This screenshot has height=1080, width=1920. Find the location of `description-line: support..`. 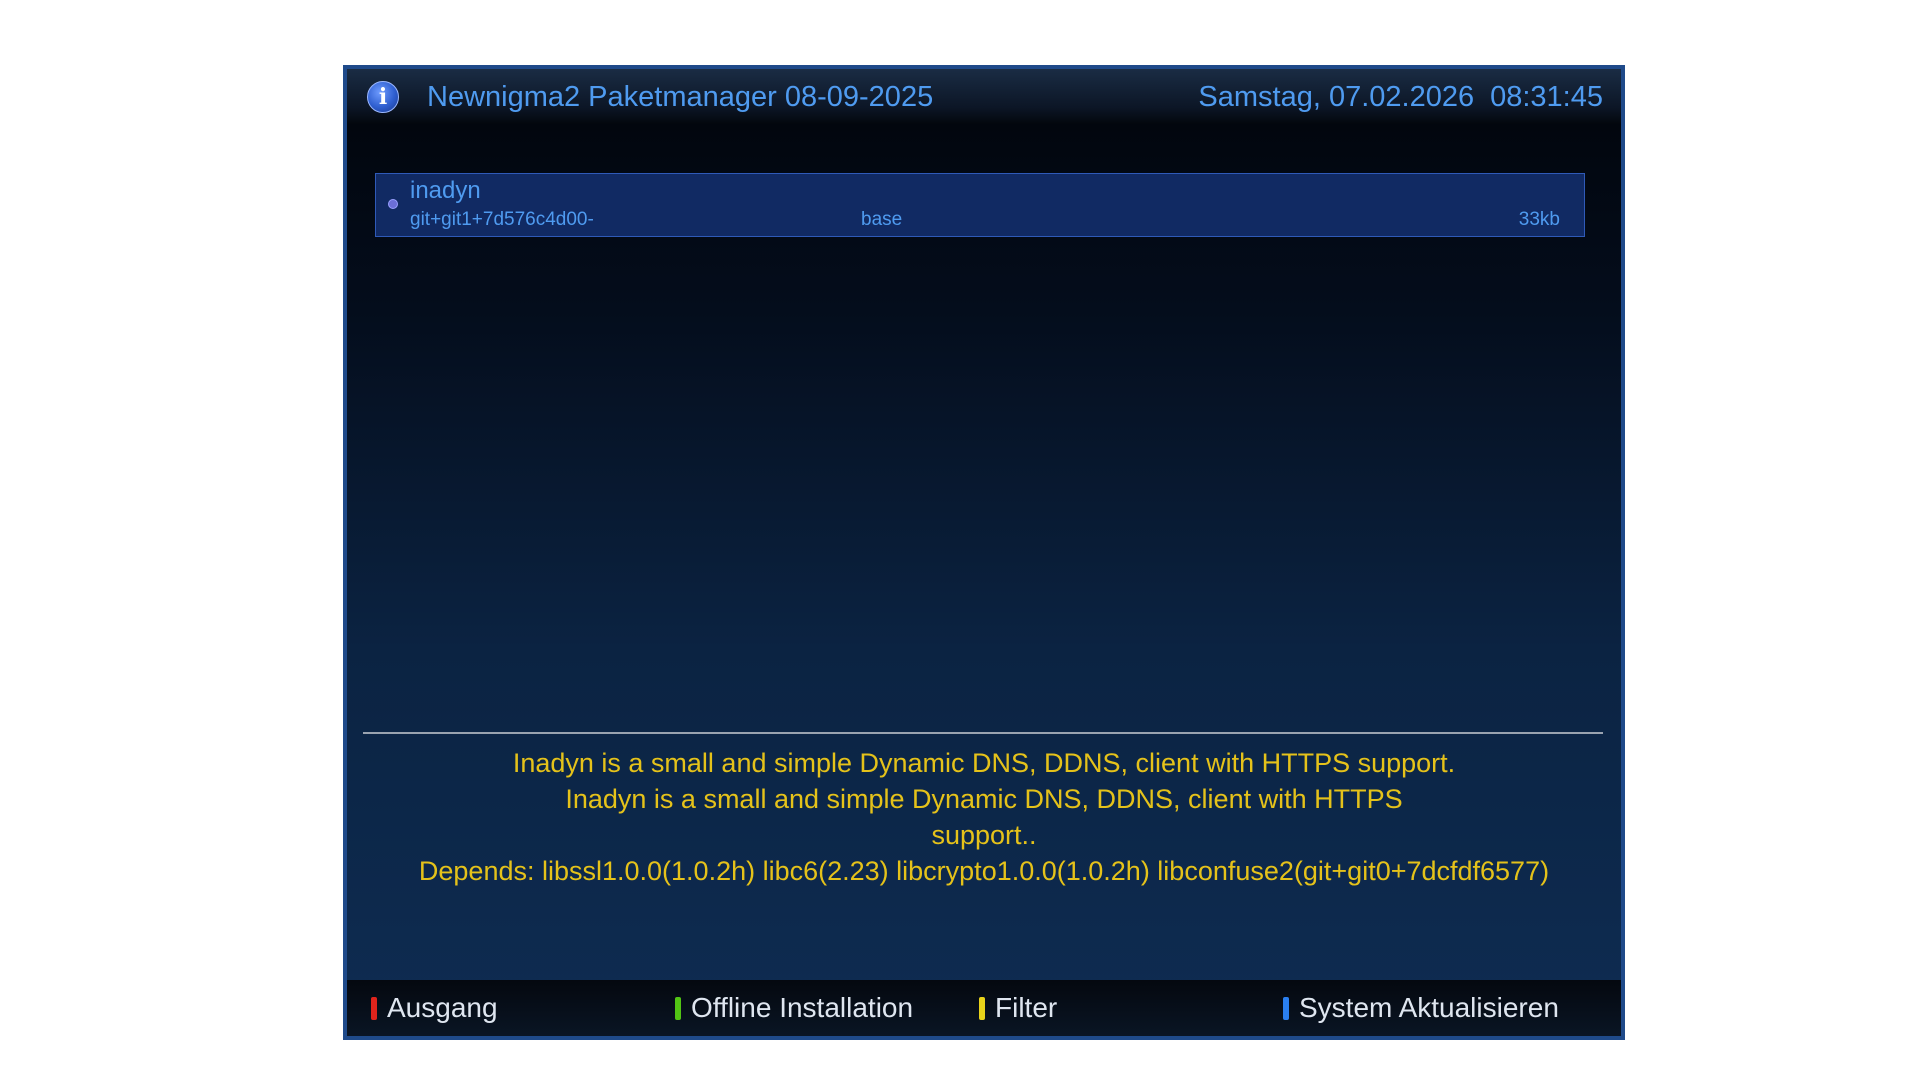

description-line: support.. is located at coordinates (984, 835).